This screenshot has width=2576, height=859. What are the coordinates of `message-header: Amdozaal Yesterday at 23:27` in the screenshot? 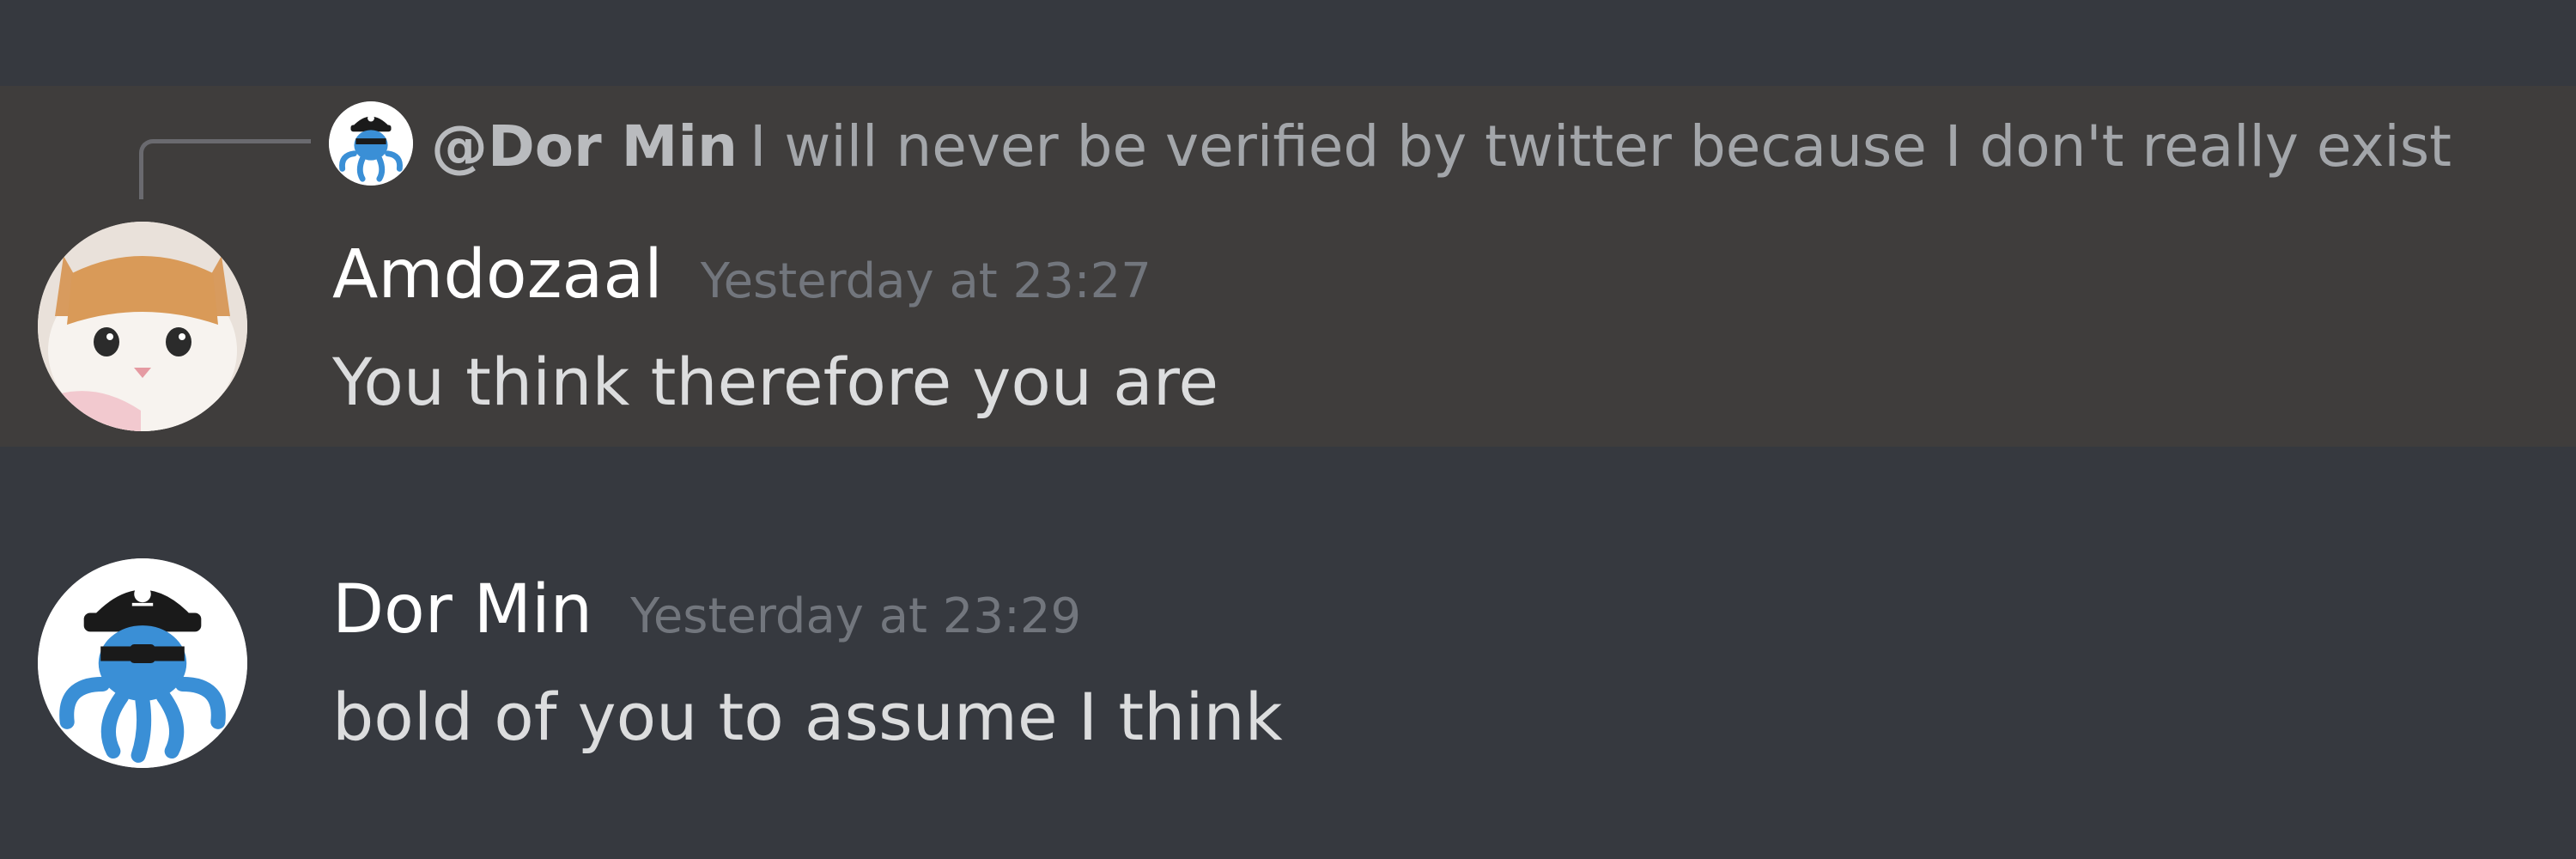 It's located at (742, 275).